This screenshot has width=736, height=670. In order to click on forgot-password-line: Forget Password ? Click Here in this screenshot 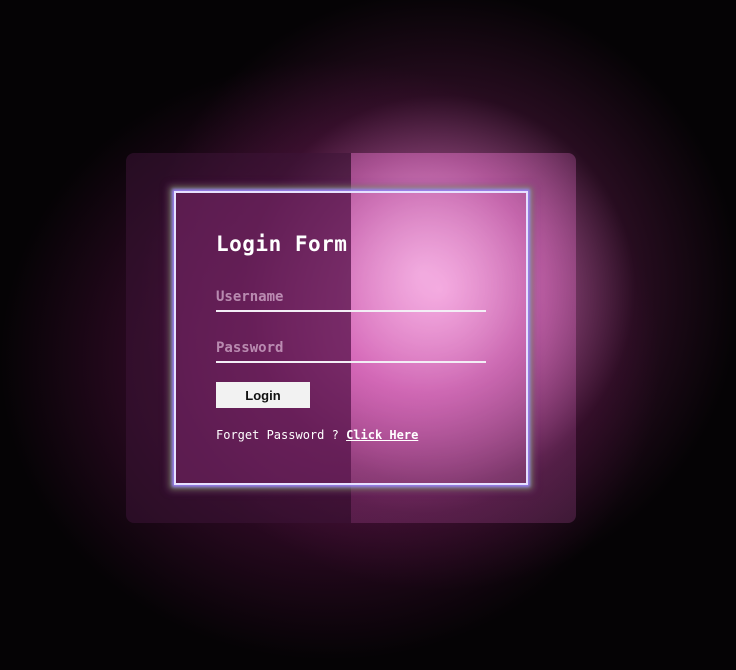, I will do `click(317, 435)`.